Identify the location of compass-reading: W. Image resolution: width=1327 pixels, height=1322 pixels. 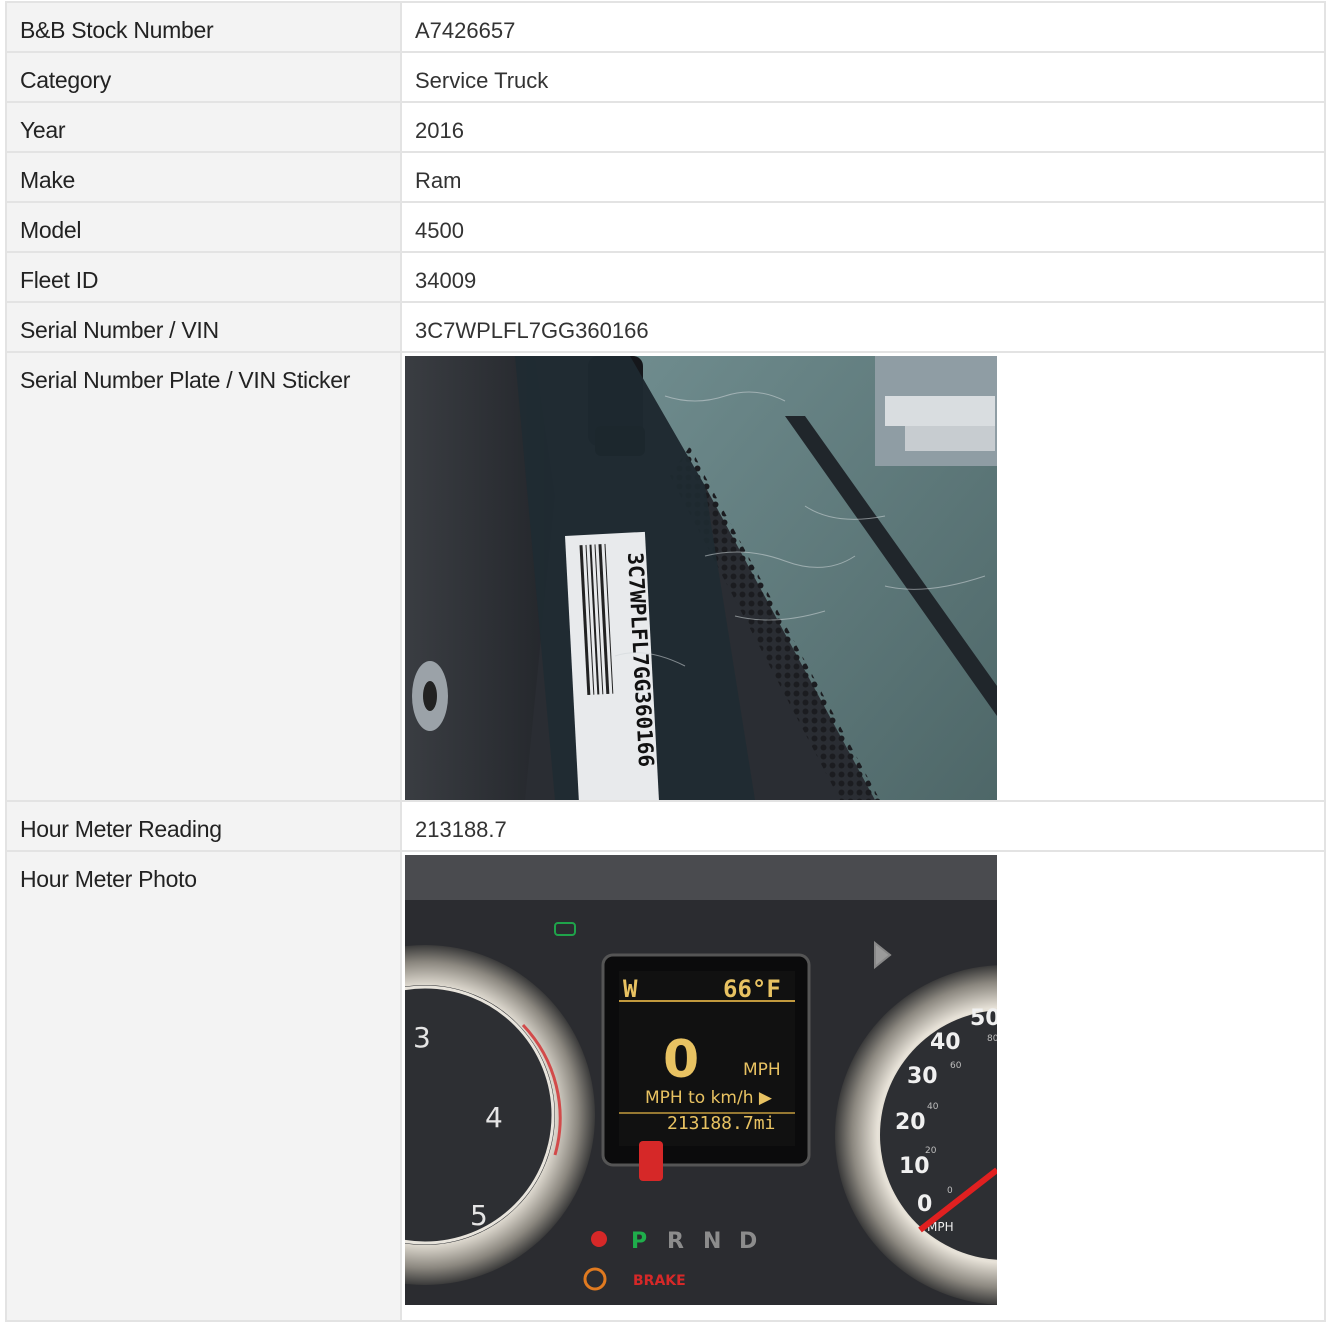
(630, 989).